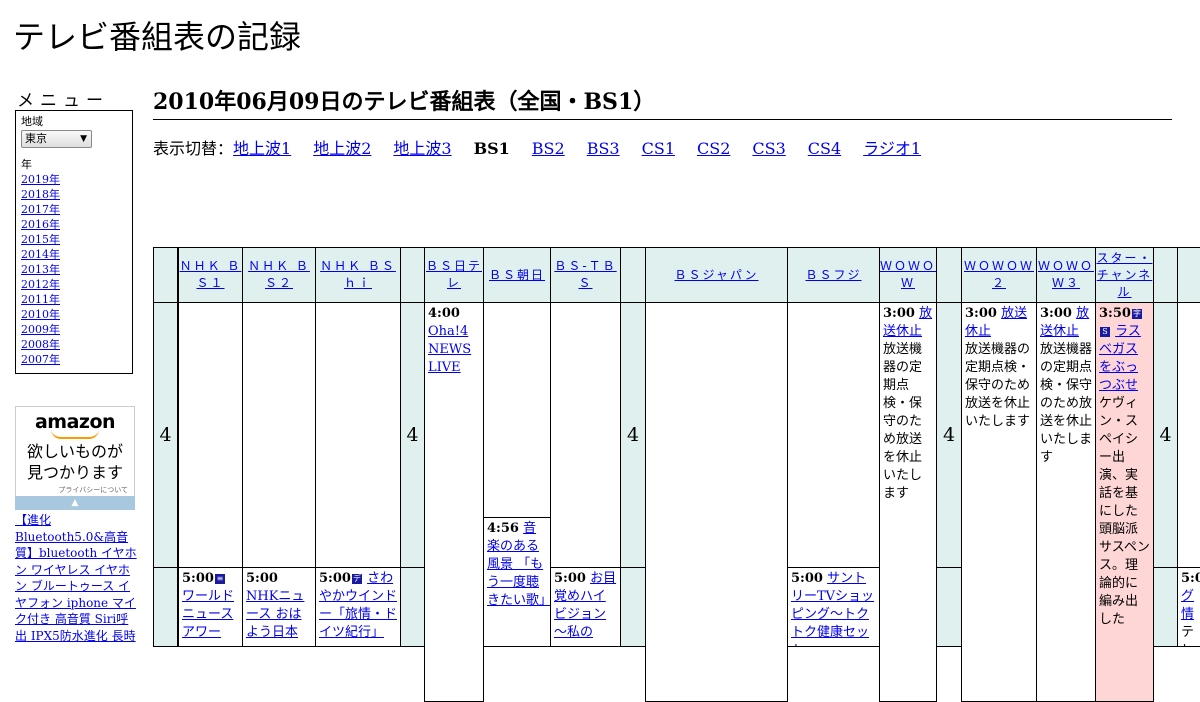  Describe the element at coordinates (74, 254) in the screenshot. I see `year-link: 2014年` at that location.